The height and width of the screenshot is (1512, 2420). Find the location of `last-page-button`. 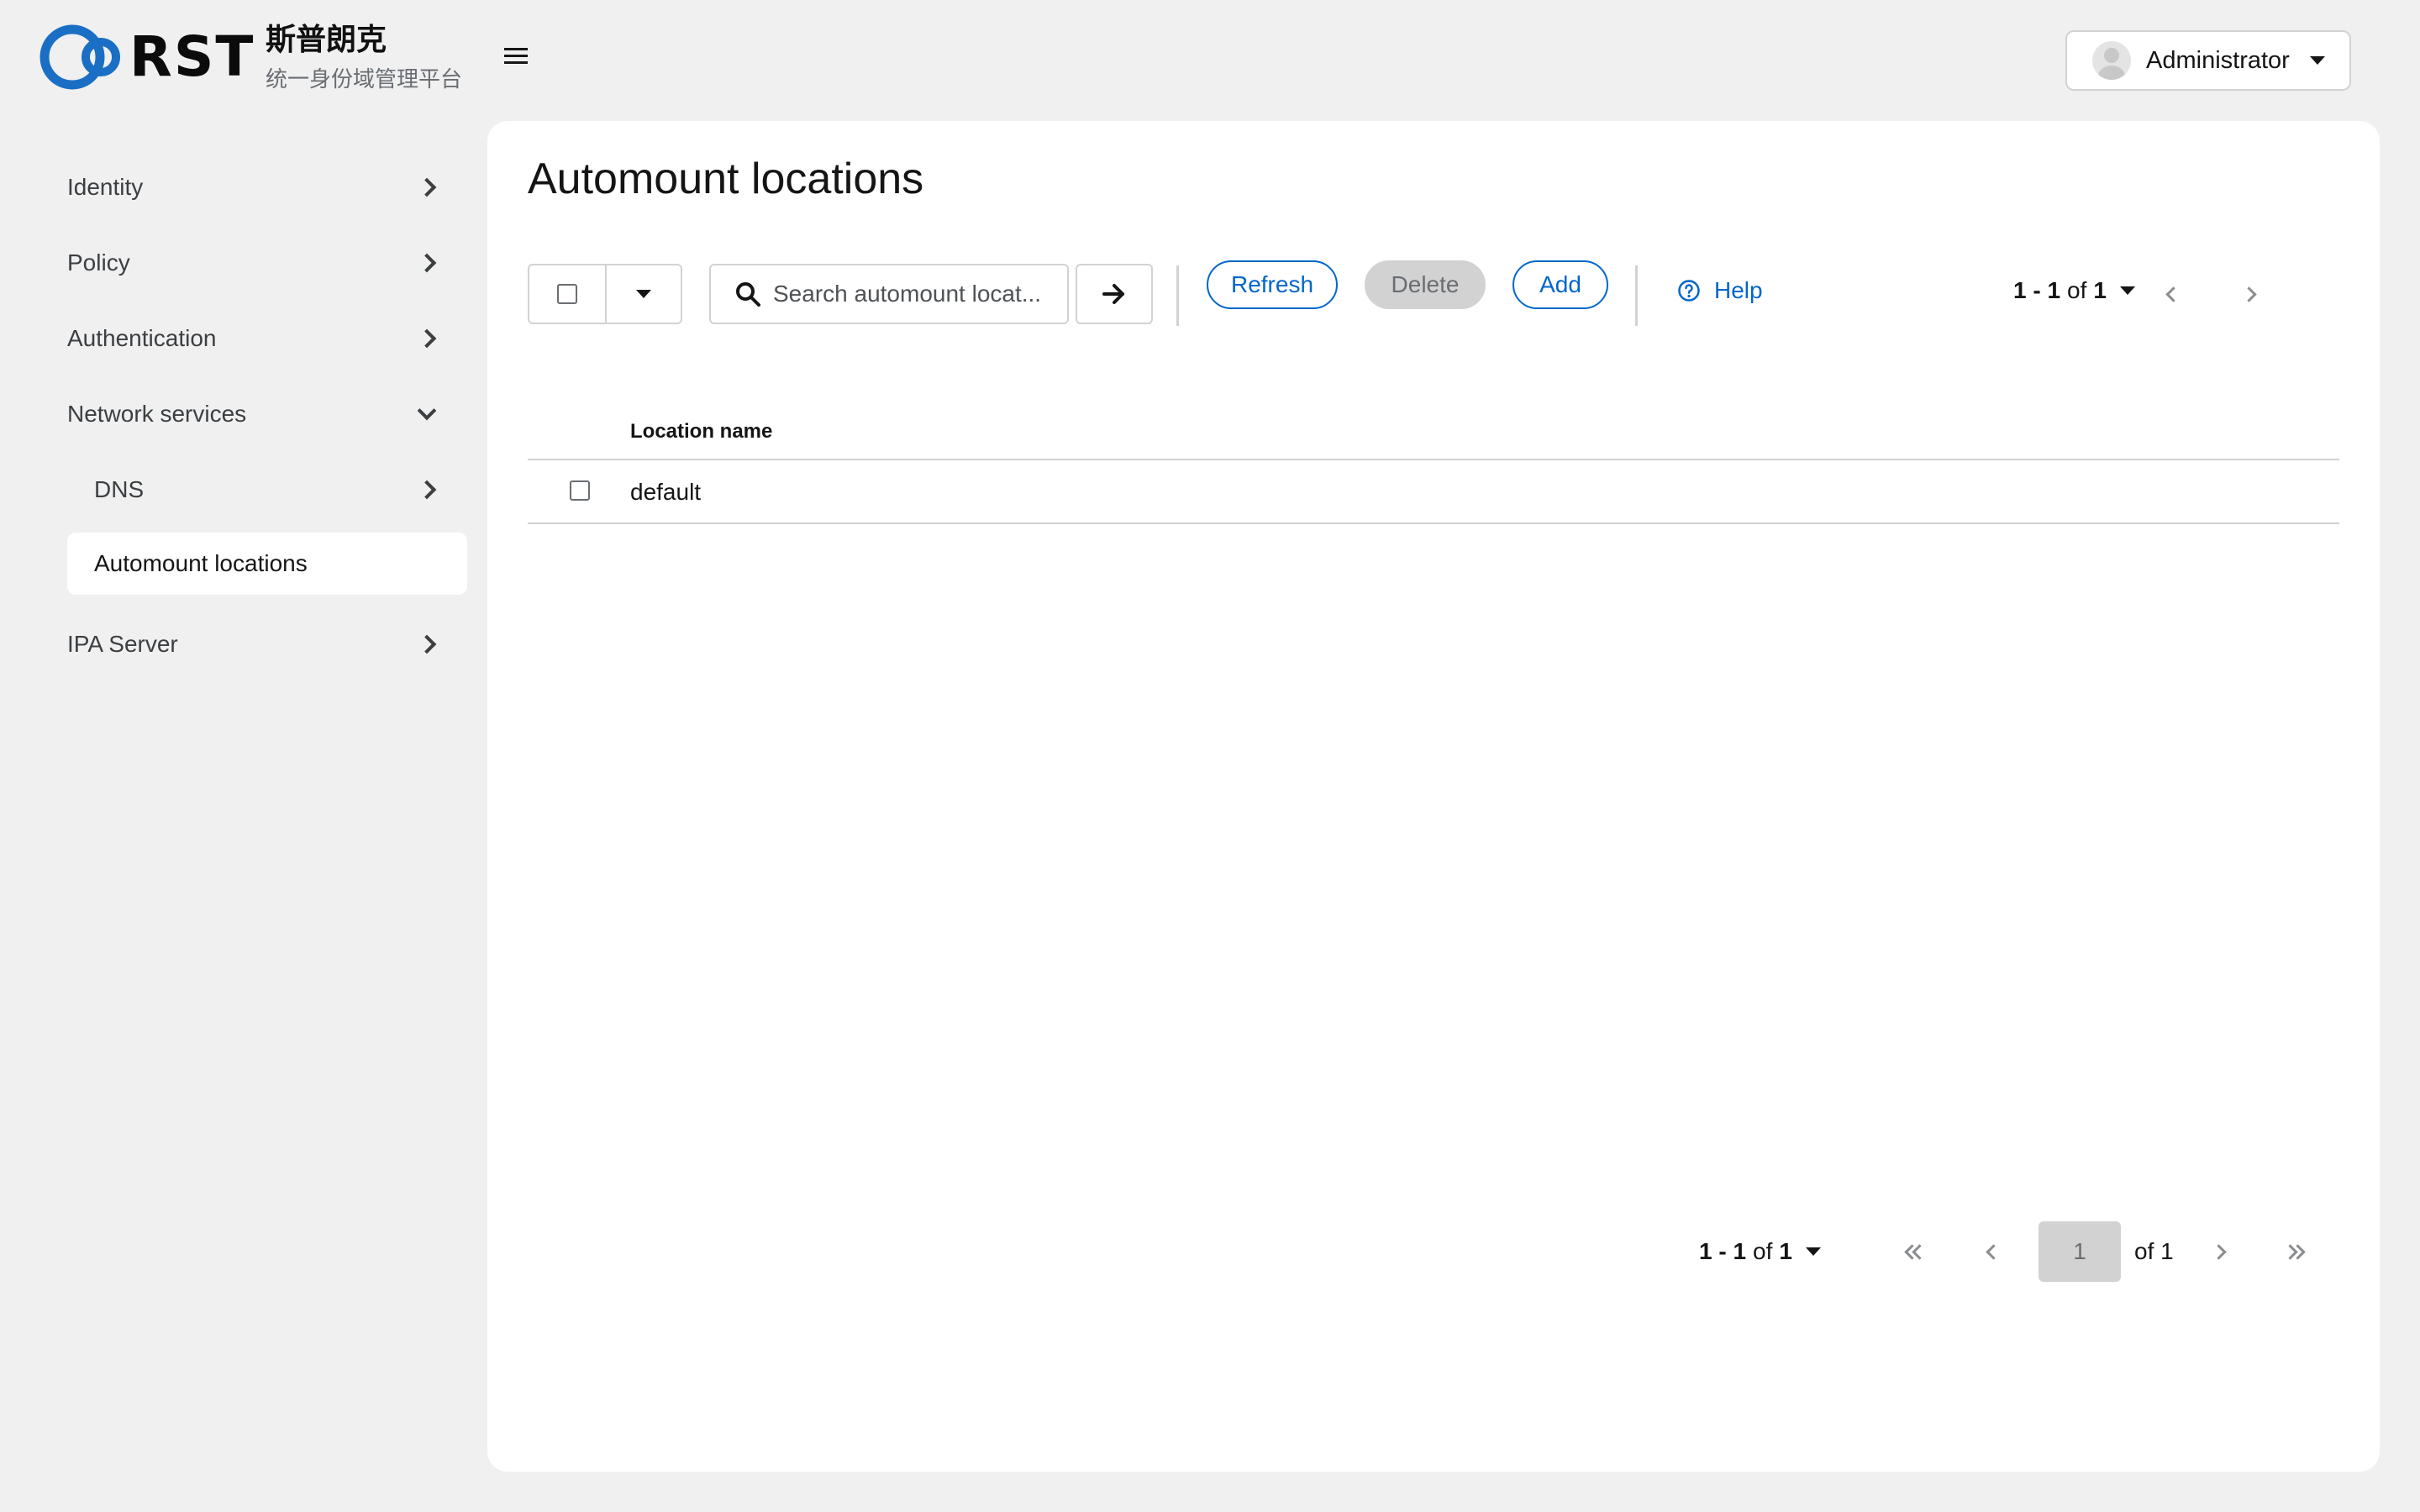

last-page-button is located at coordinates (2294, 1251).